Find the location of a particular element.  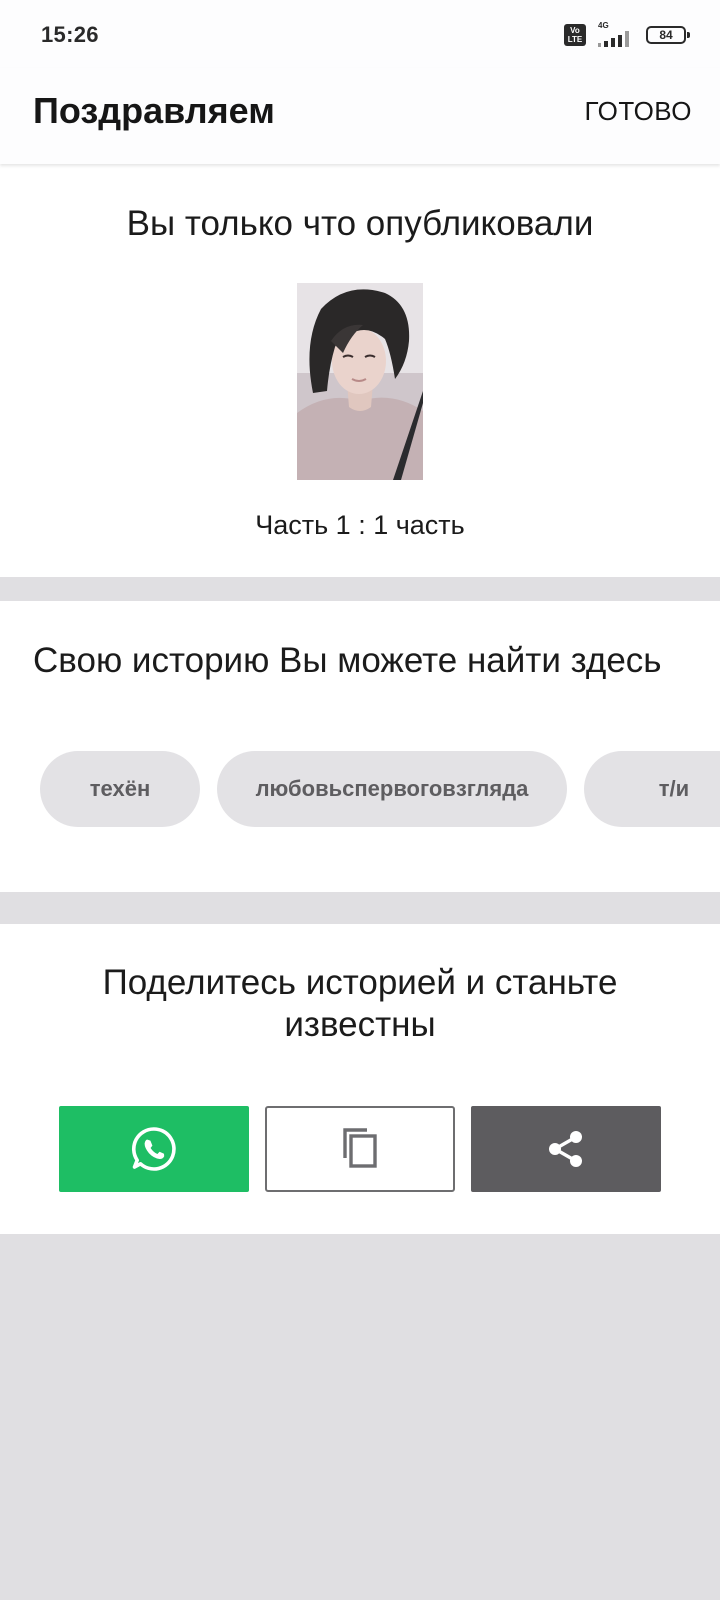

published-heading: Вы только что опубликовали is located at coordinates (360, 223).